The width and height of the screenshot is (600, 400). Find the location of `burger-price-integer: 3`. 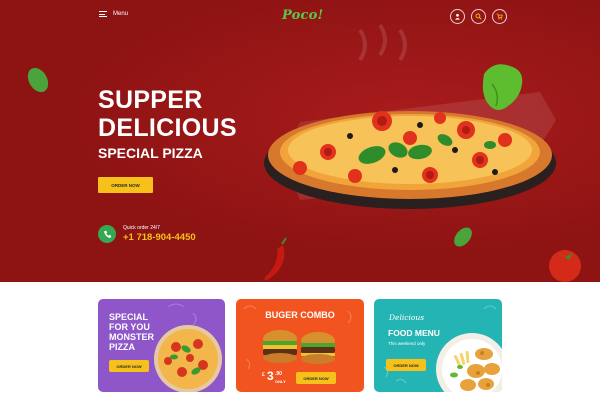

burger-price-integer: 3 is located at coordinates (270, 376).